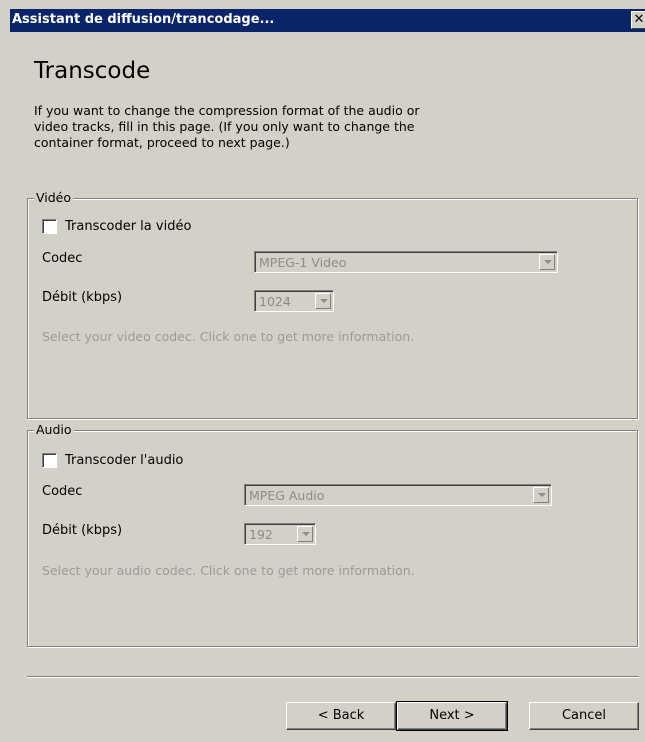 The width and height of the screenshot is (645, 742). What do you see at coordinates (327, 20) in the screenshot?
I see `title-bar: Assistant de diffusion/trancodage... ✕` at bounding box center [327, 20].